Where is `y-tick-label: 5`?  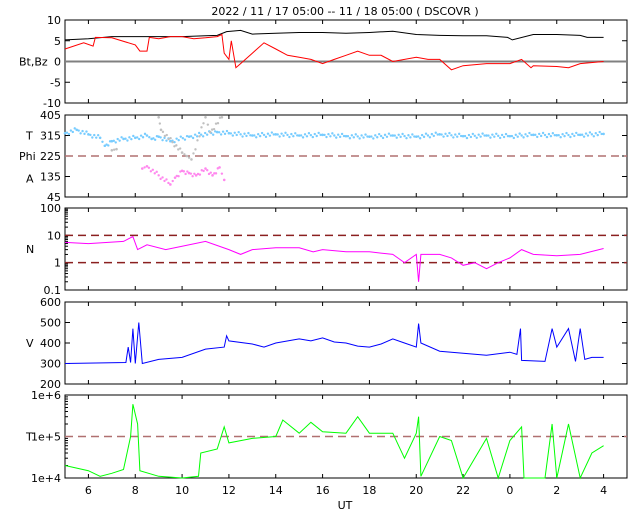 y-tick-label: 5 is located at coordinates (57, 41).